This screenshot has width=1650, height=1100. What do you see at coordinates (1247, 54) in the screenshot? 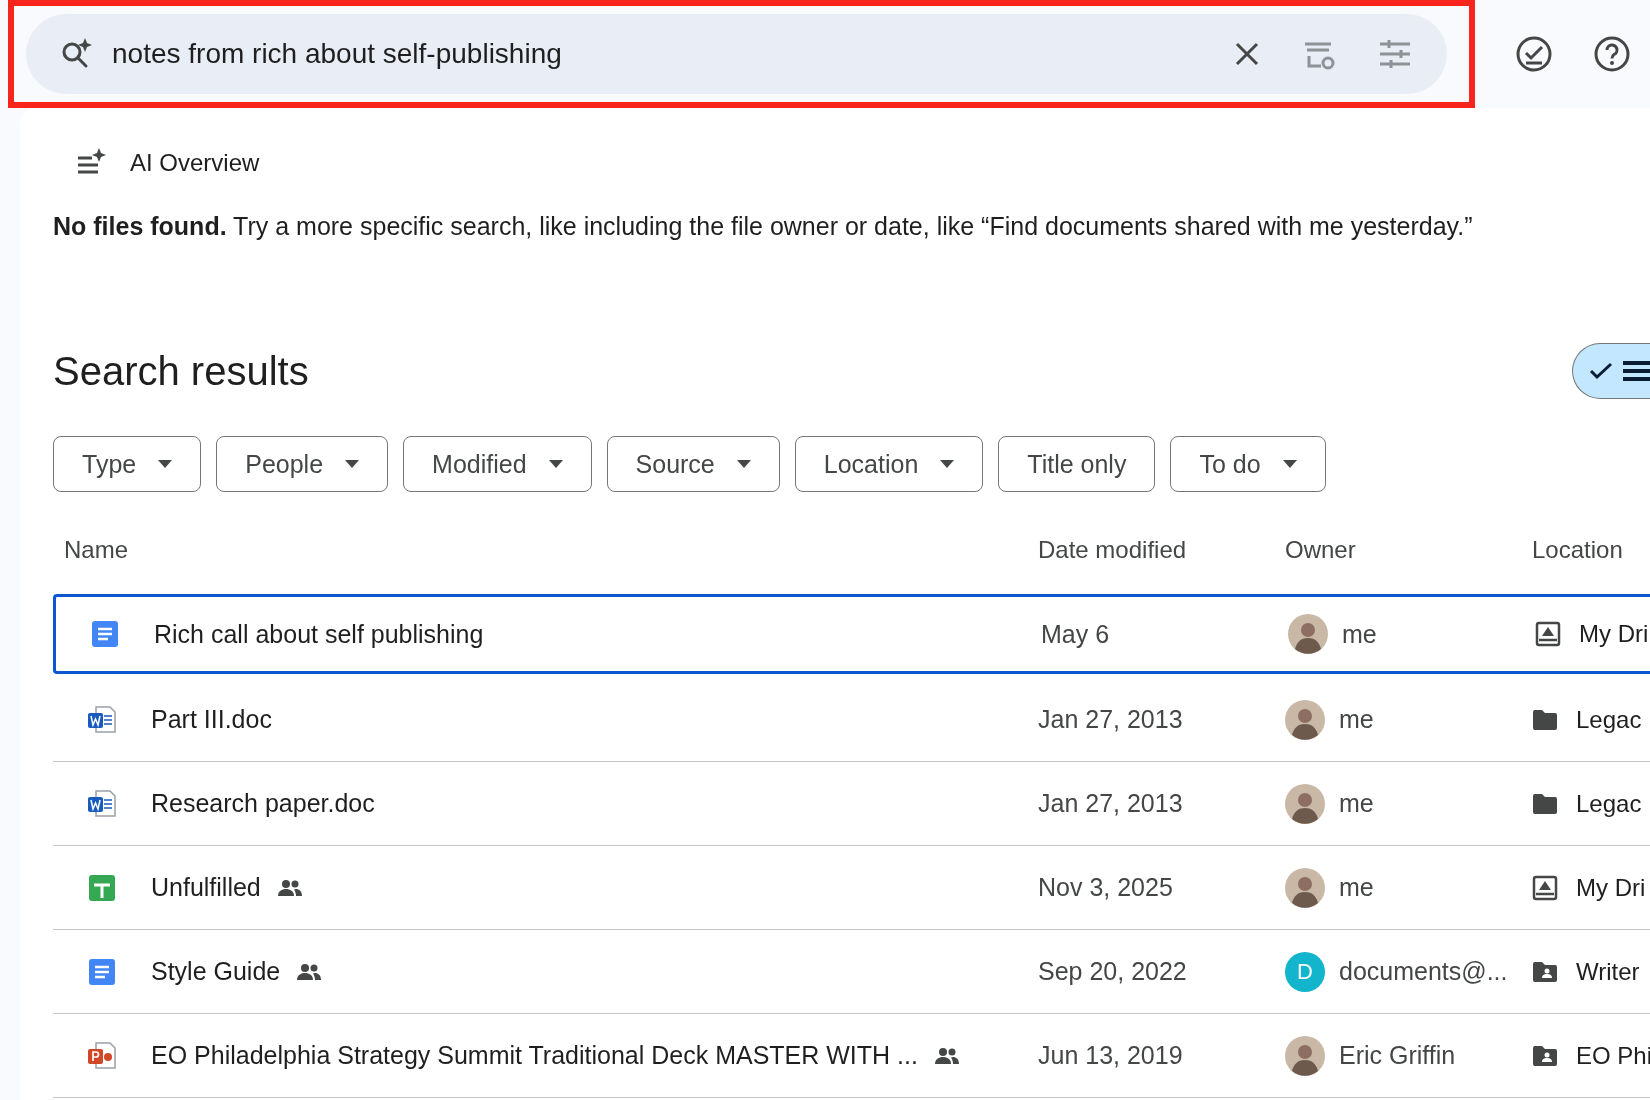
I see `close-icon` at bounding box center [1247, 54].